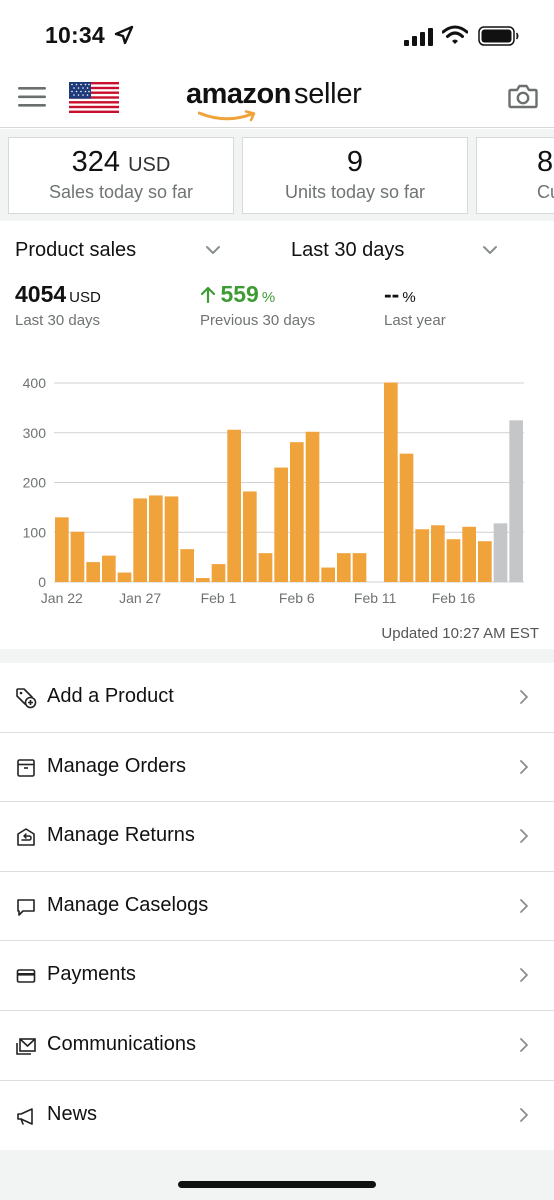 The width and height of the screenshot is (554, 1200). I want to click on y-tick-label: 0, so click(42, 582).